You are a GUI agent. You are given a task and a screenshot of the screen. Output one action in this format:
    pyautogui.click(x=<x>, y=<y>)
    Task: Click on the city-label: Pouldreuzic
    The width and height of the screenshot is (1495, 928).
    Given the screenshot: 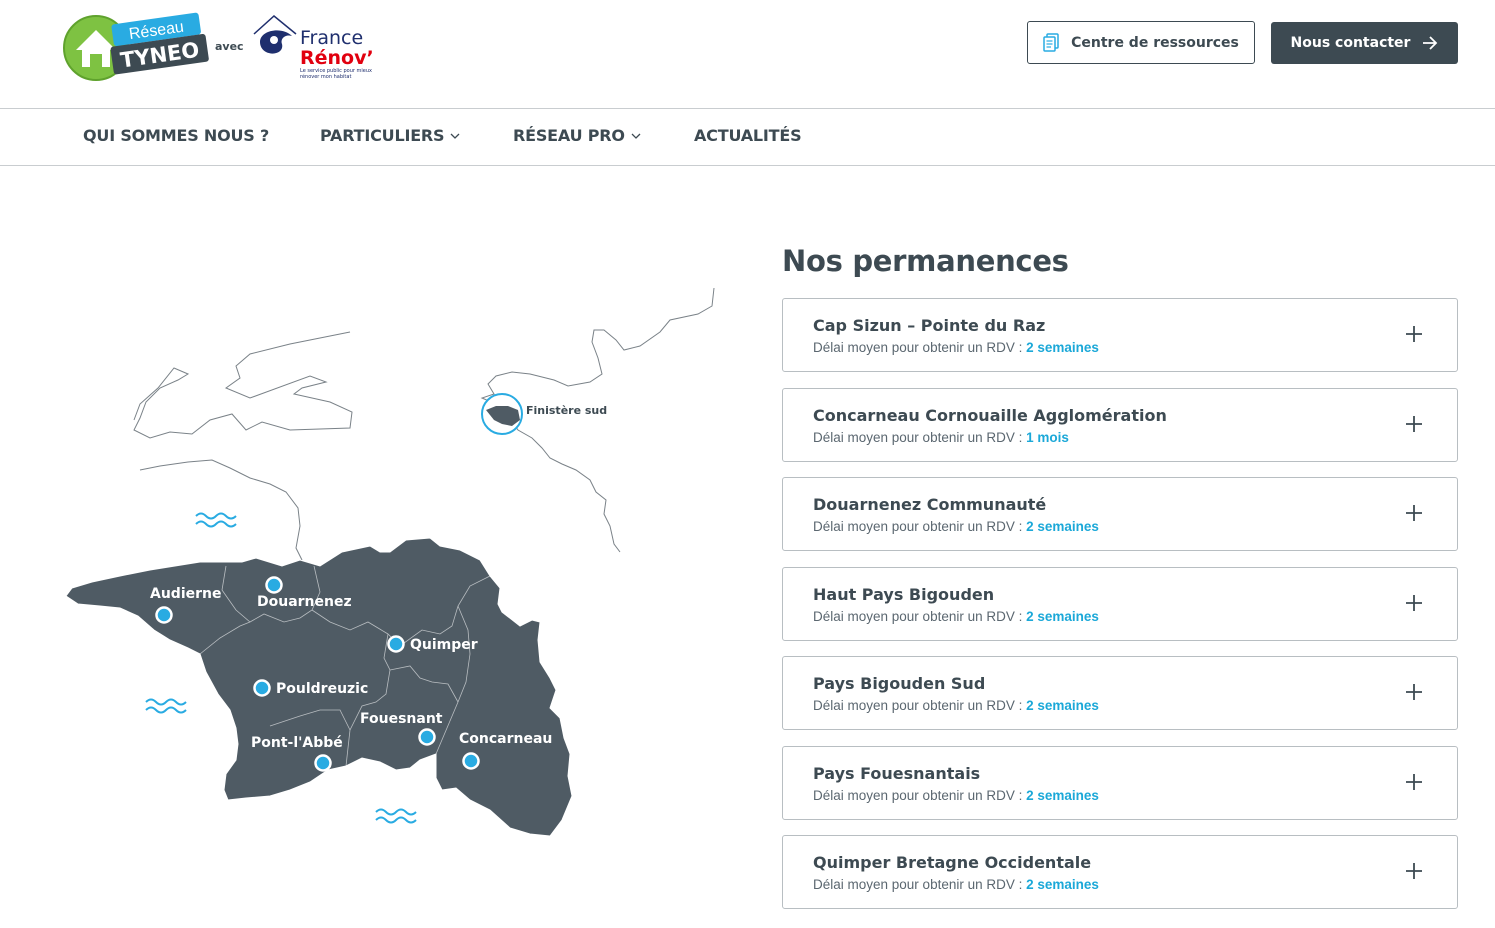 What is the action you would take?
    pyautogui.click(x=322, y=689)
    